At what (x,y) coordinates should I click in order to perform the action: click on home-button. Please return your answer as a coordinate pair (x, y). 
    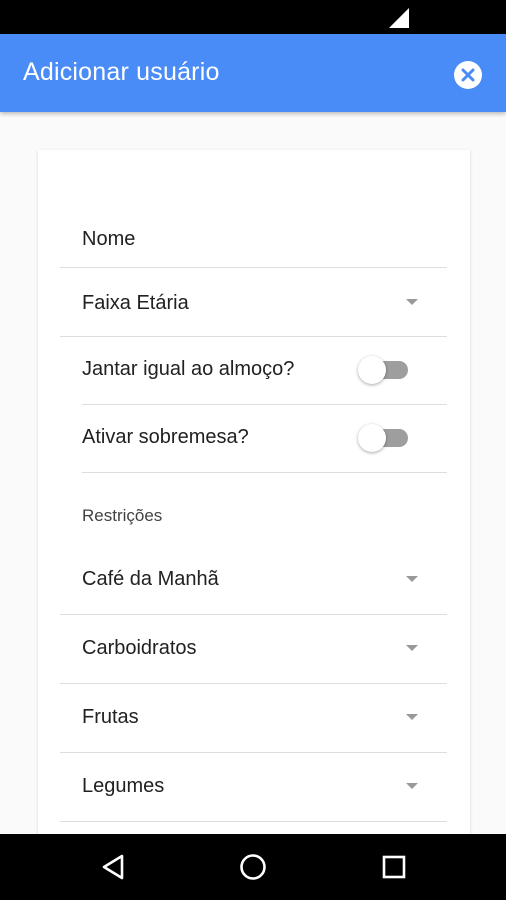
    Looking at the image, I should click on (253, 867).